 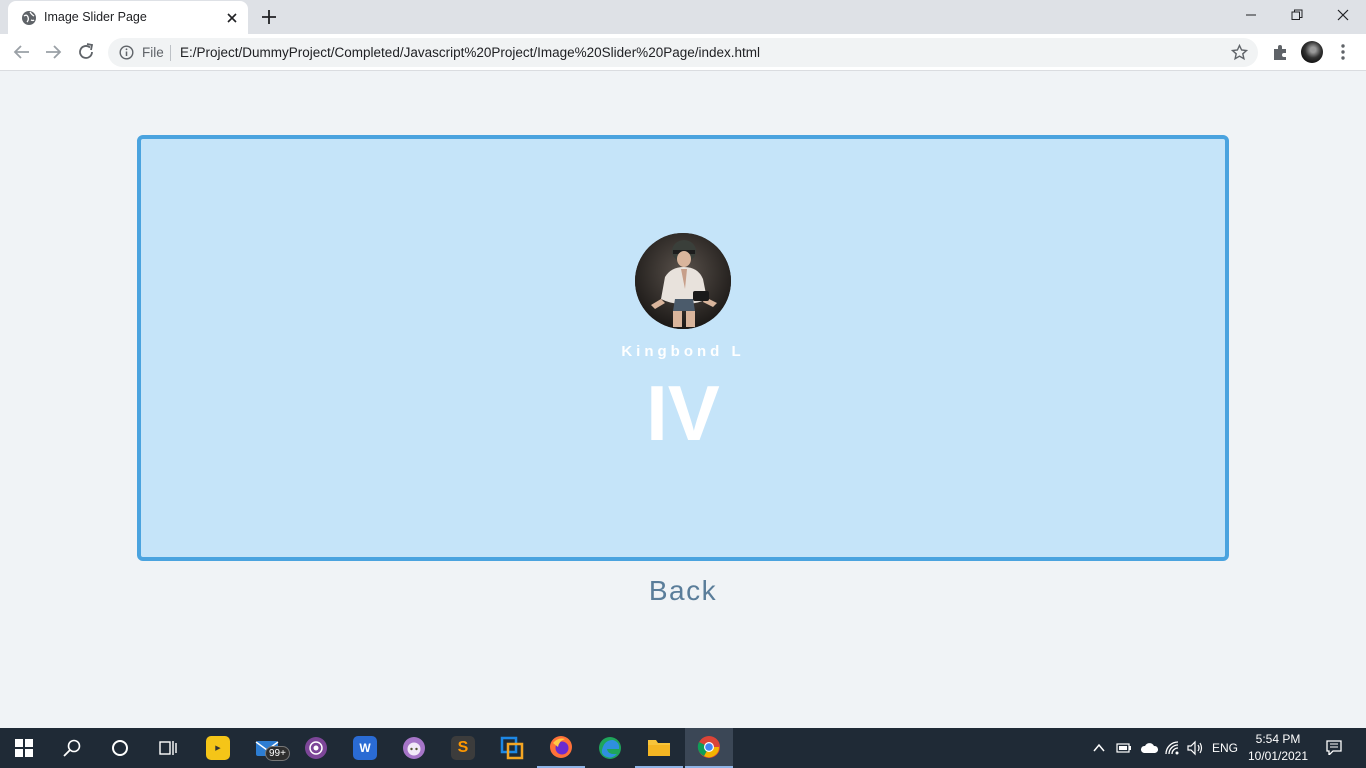 I want to click on close-window-button, so click(x=1343, y=15).